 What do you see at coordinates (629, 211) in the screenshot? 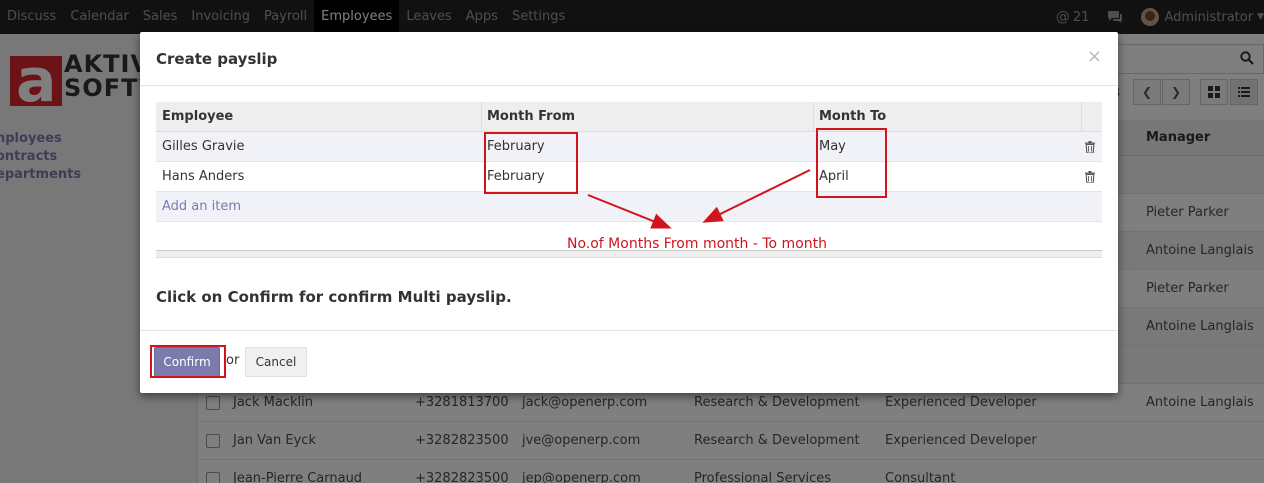
I see `annotation-arrow-left` at bounding box center [629, 211].